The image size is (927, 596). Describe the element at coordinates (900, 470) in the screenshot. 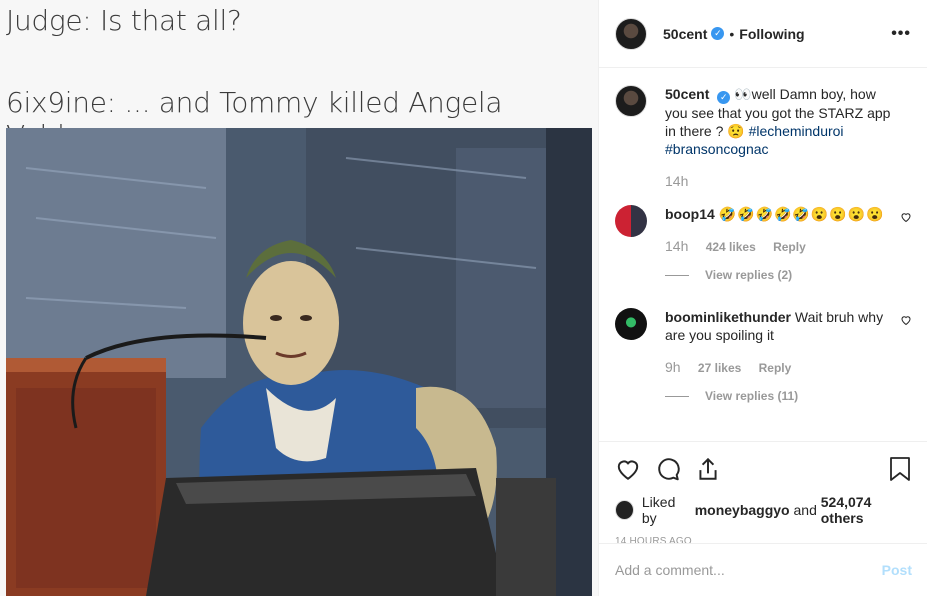

I see `bookmark-icon` at that location.